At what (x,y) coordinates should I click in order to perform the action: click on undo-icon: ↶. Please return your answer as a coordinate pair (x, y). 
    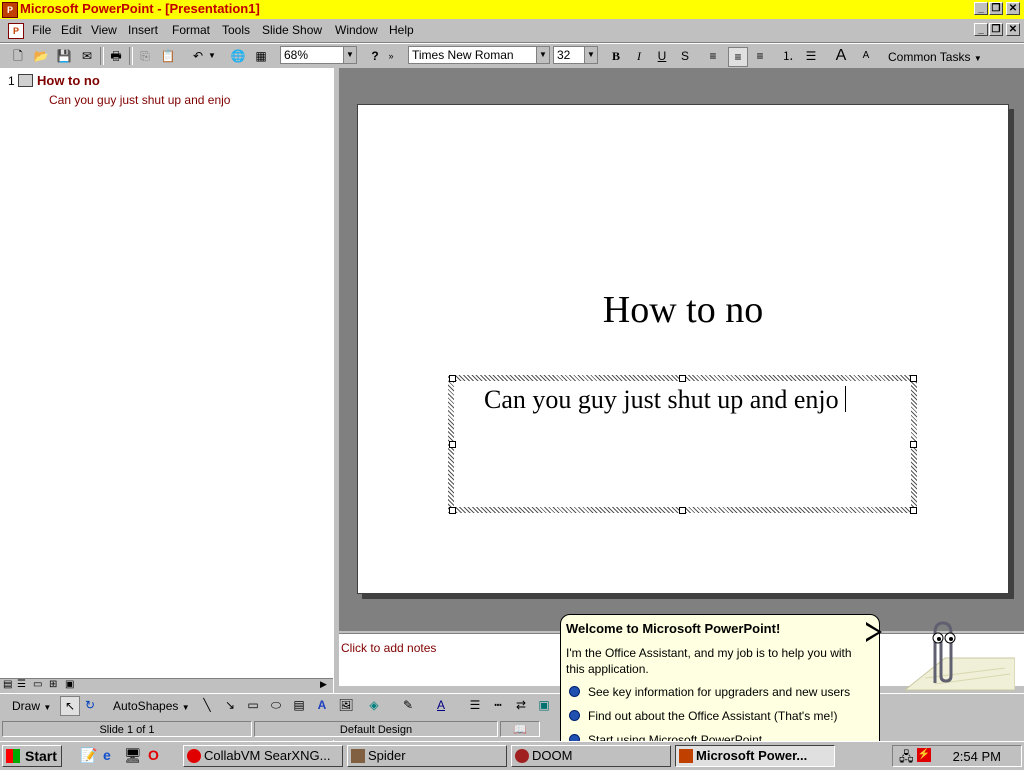
    Looking at the image, I should click on (198, 56).